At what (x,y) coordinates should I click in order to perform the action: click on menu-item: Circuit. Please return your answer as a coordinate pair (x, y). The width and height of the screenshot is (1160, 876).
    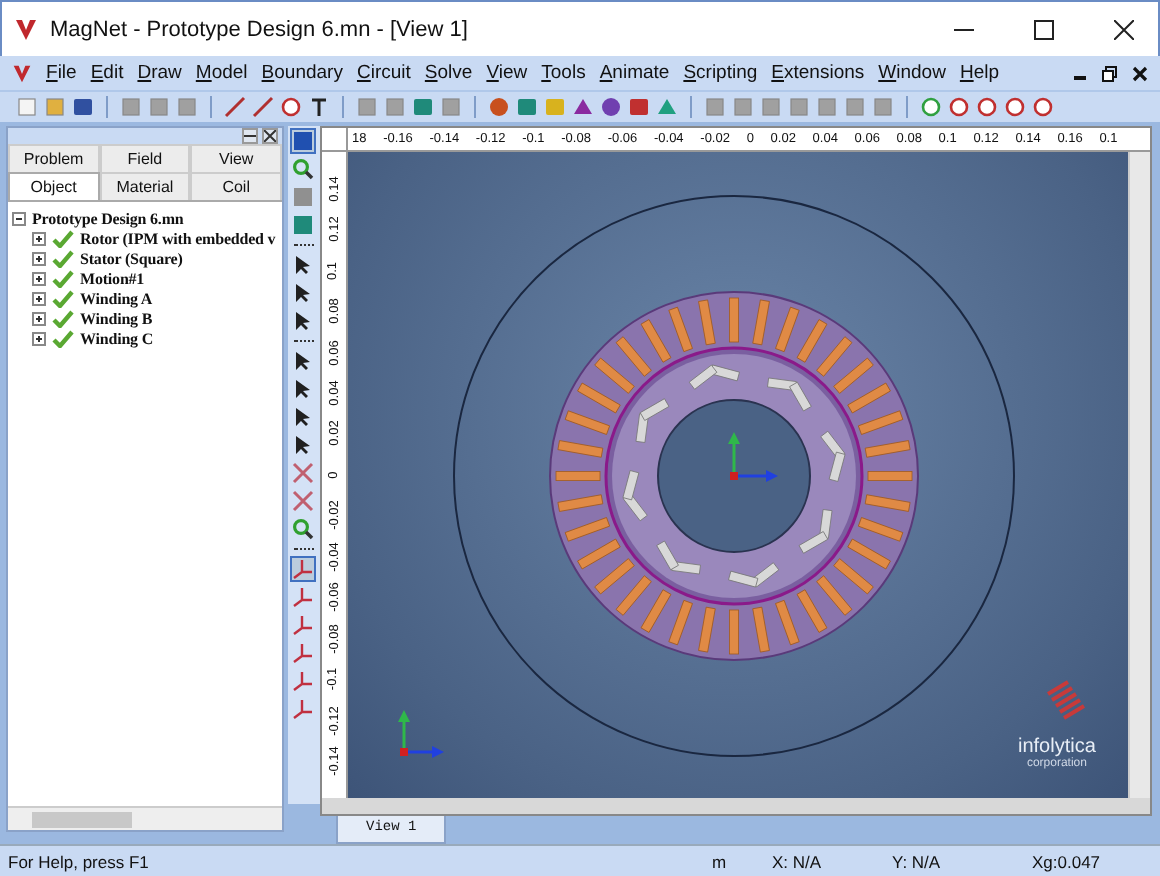
    Looking at the image, I should click on (383, 73).